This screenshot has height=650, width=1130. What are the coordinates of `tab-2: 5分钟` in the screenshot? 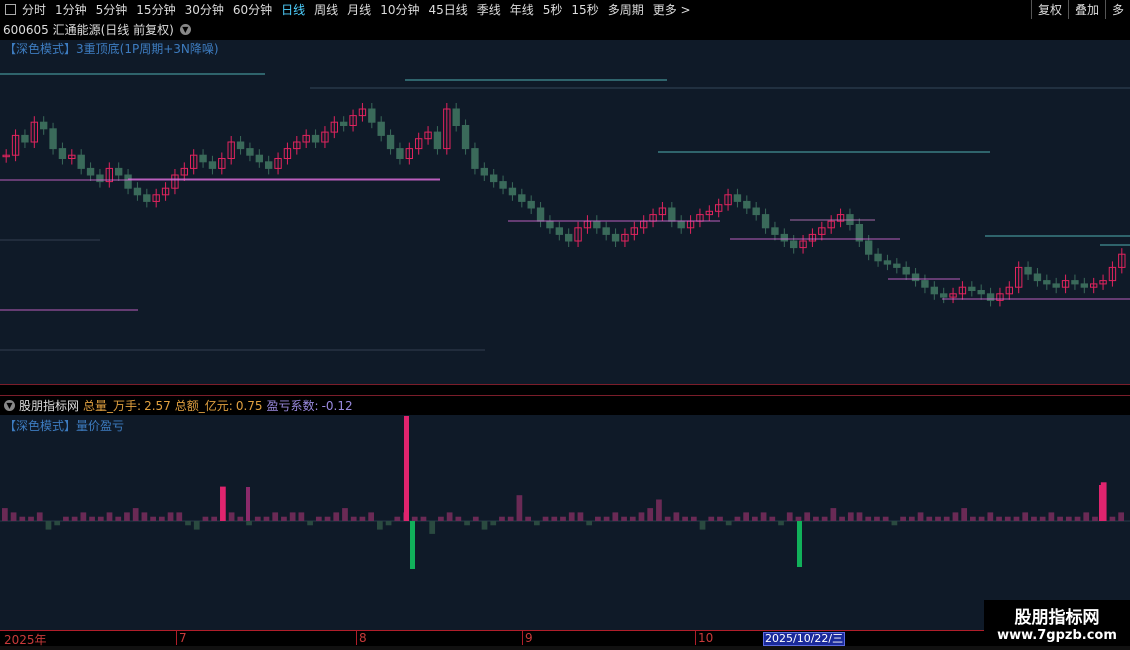 It's located at (112, 9).